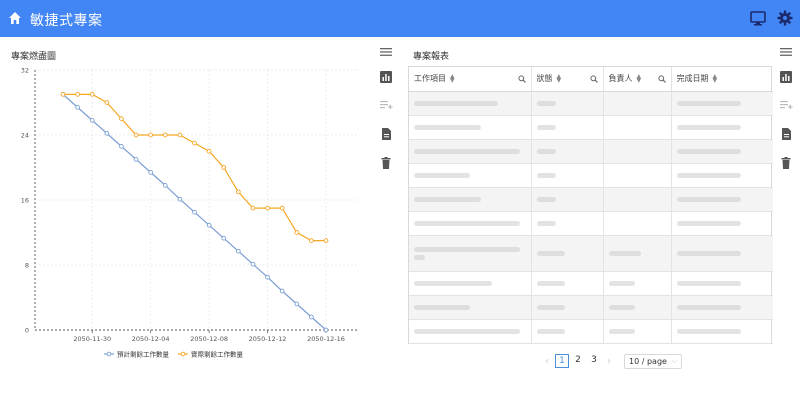 Image resolution: width=800 pixels, height=400 pixels. Describe the element at coordinates (786, 77) in the screenshot. I see `bar-chart-icon-right` at that location.